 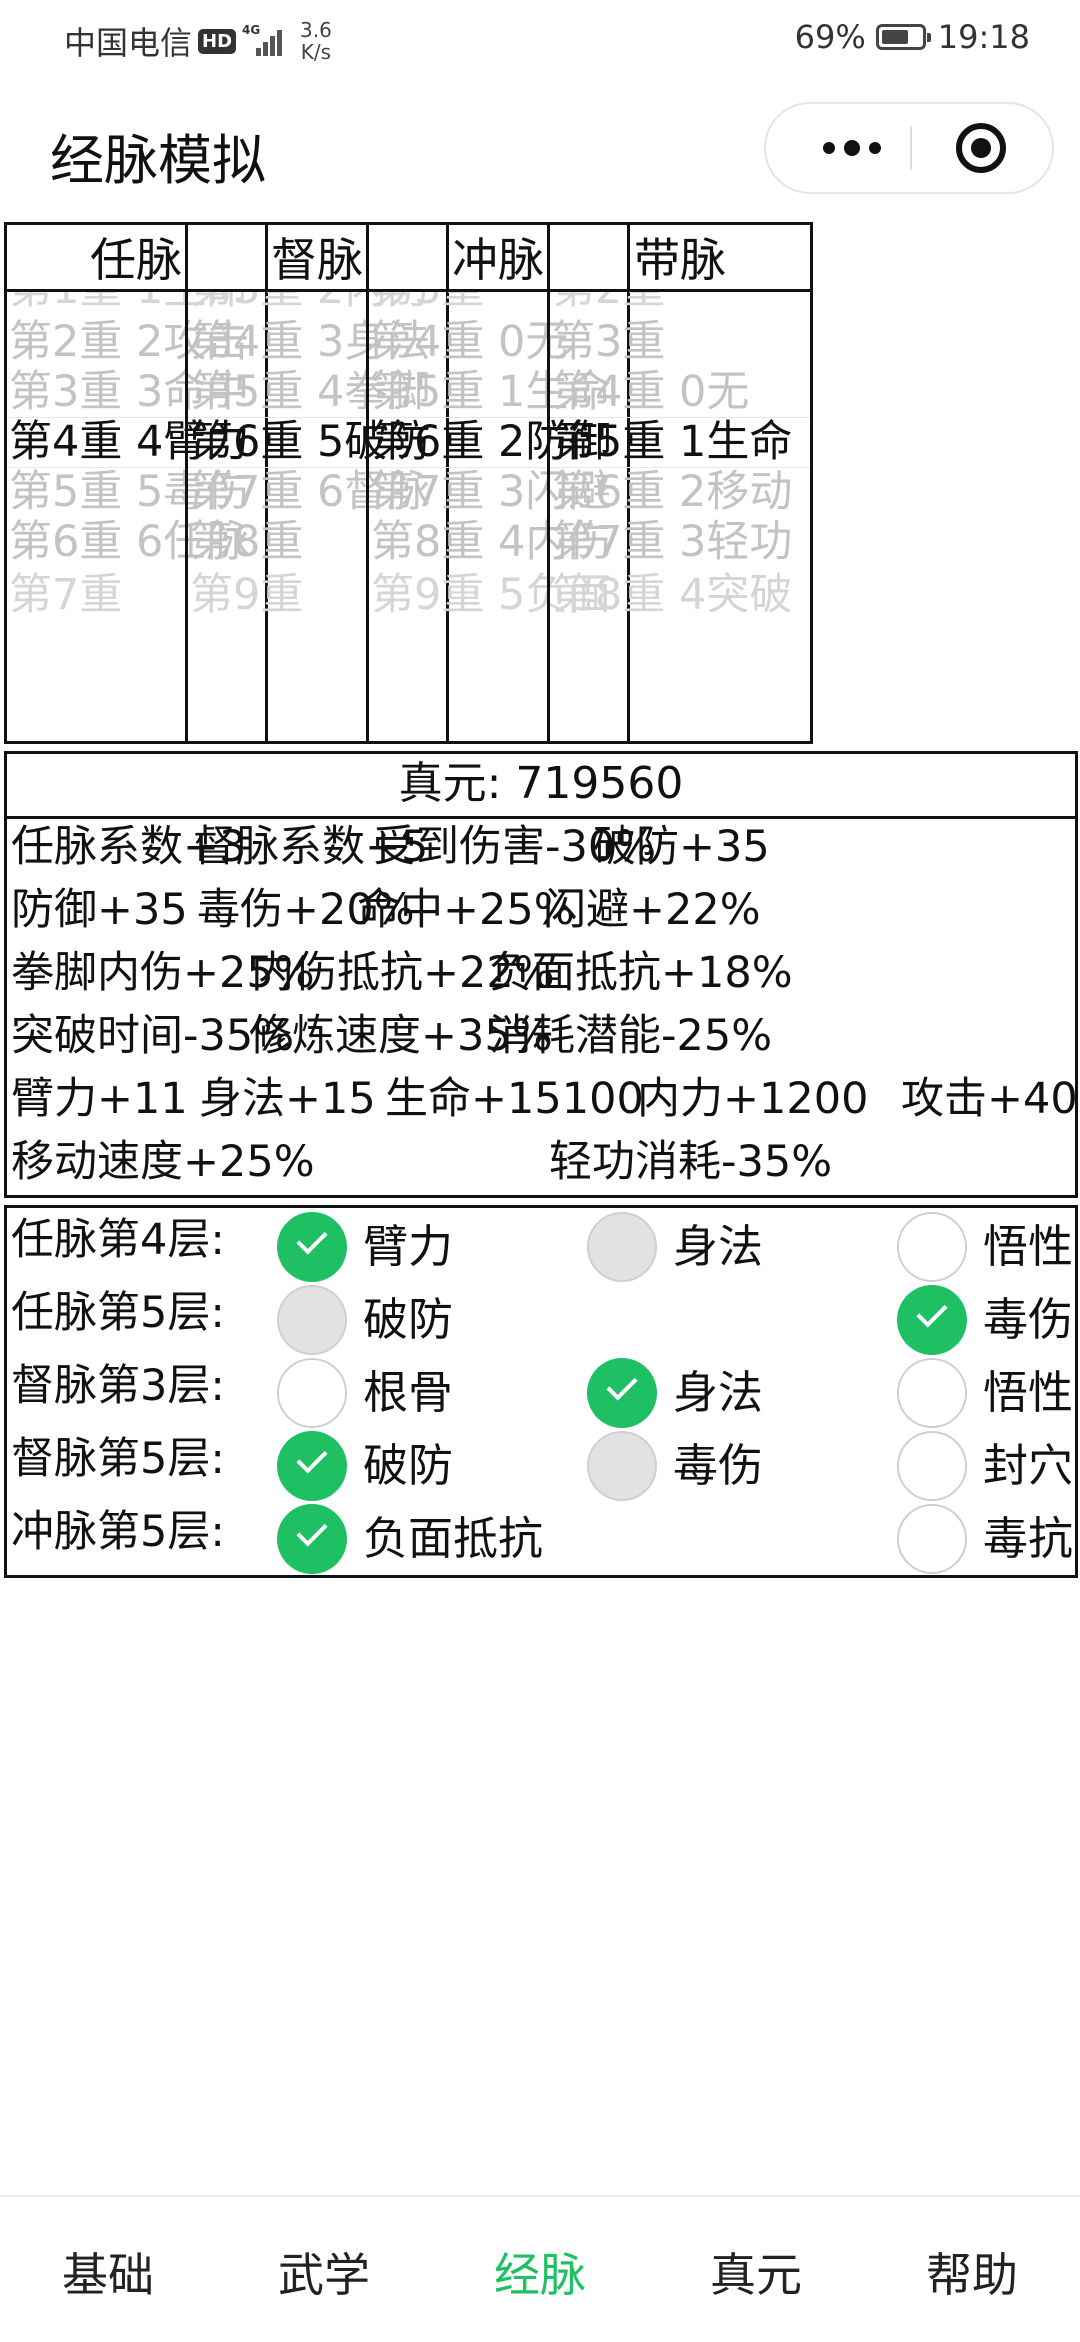 What do you see at coordinates (251, 30) in the screenshot?
I see `network-type: 4G` at bounding box center [251, 30].